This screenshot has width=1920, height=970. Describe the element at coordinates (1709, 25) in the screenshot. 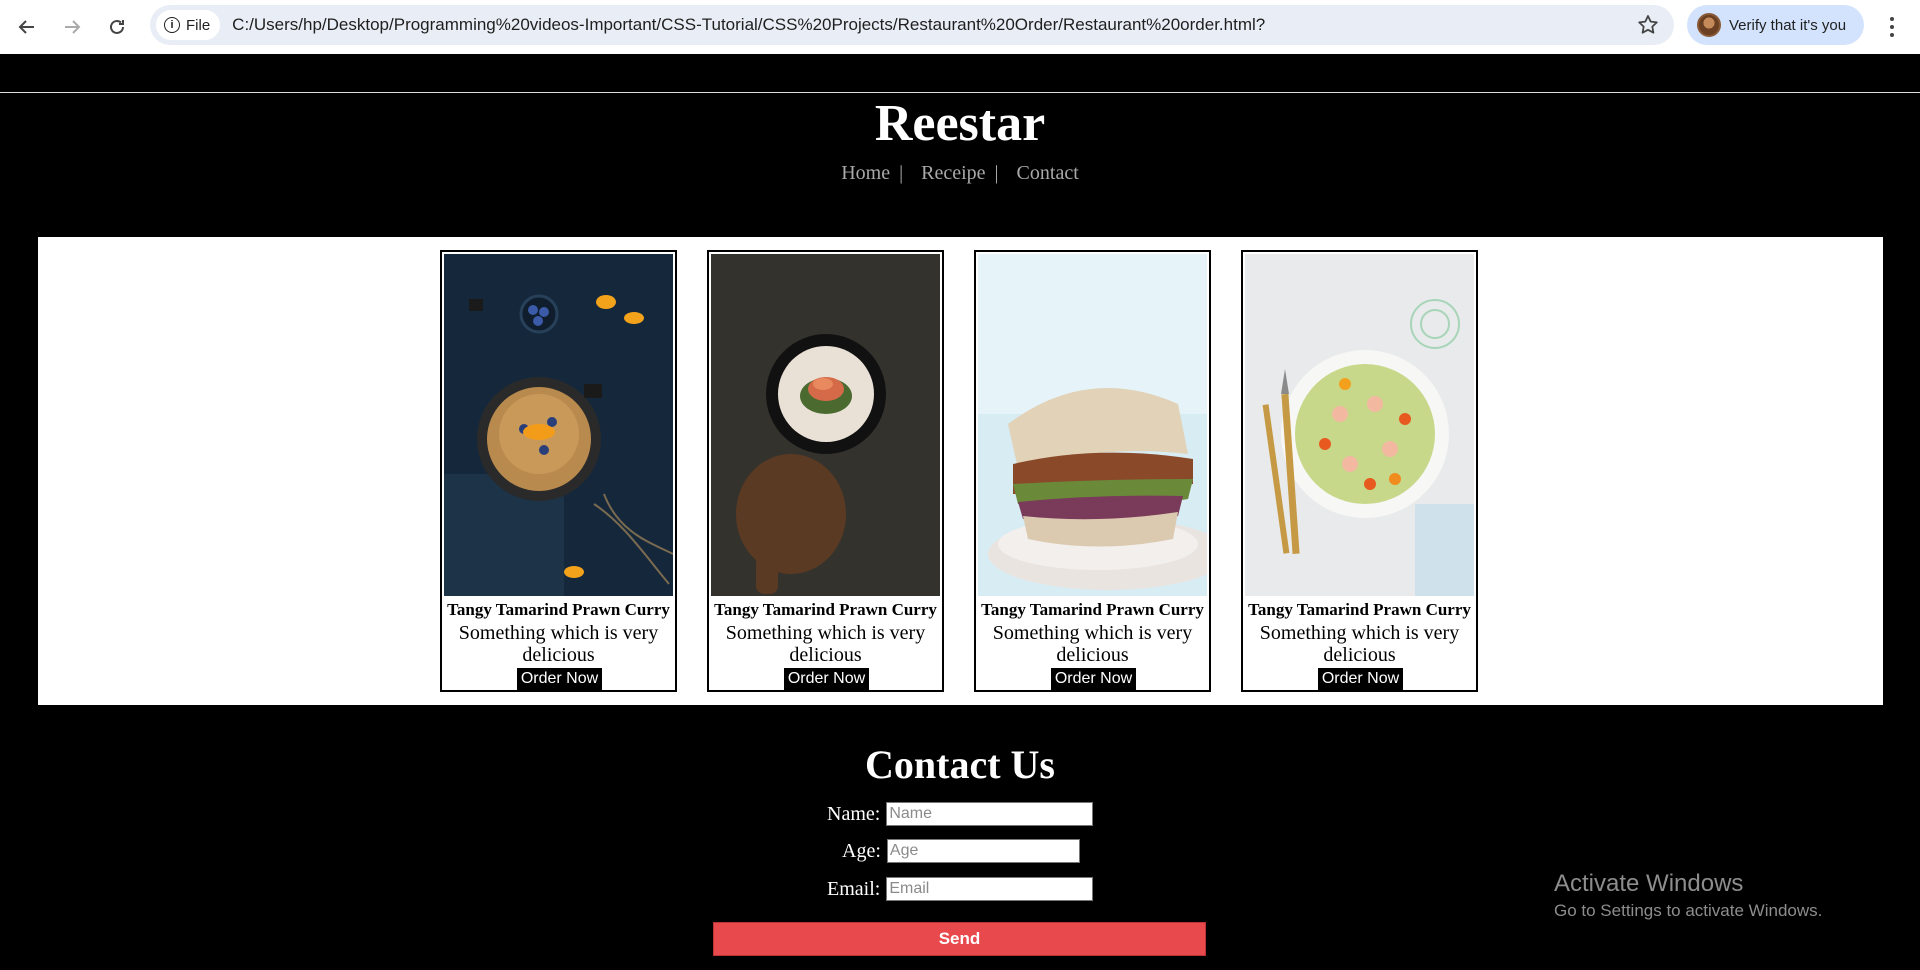

I see `avatar` at that location.